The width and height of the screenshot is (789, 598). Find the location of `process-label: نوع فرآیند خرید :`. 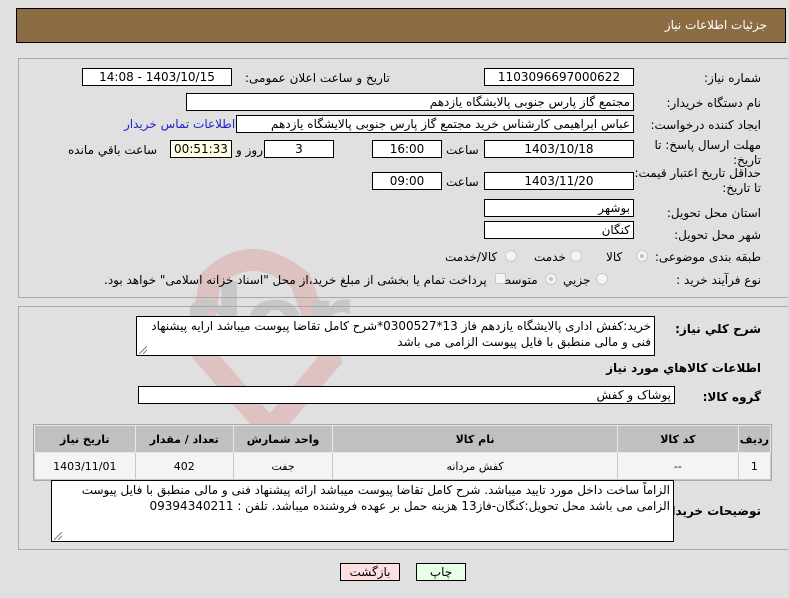

process-label: نوع فرآیند خرید : is located at coordinates (718, 280).